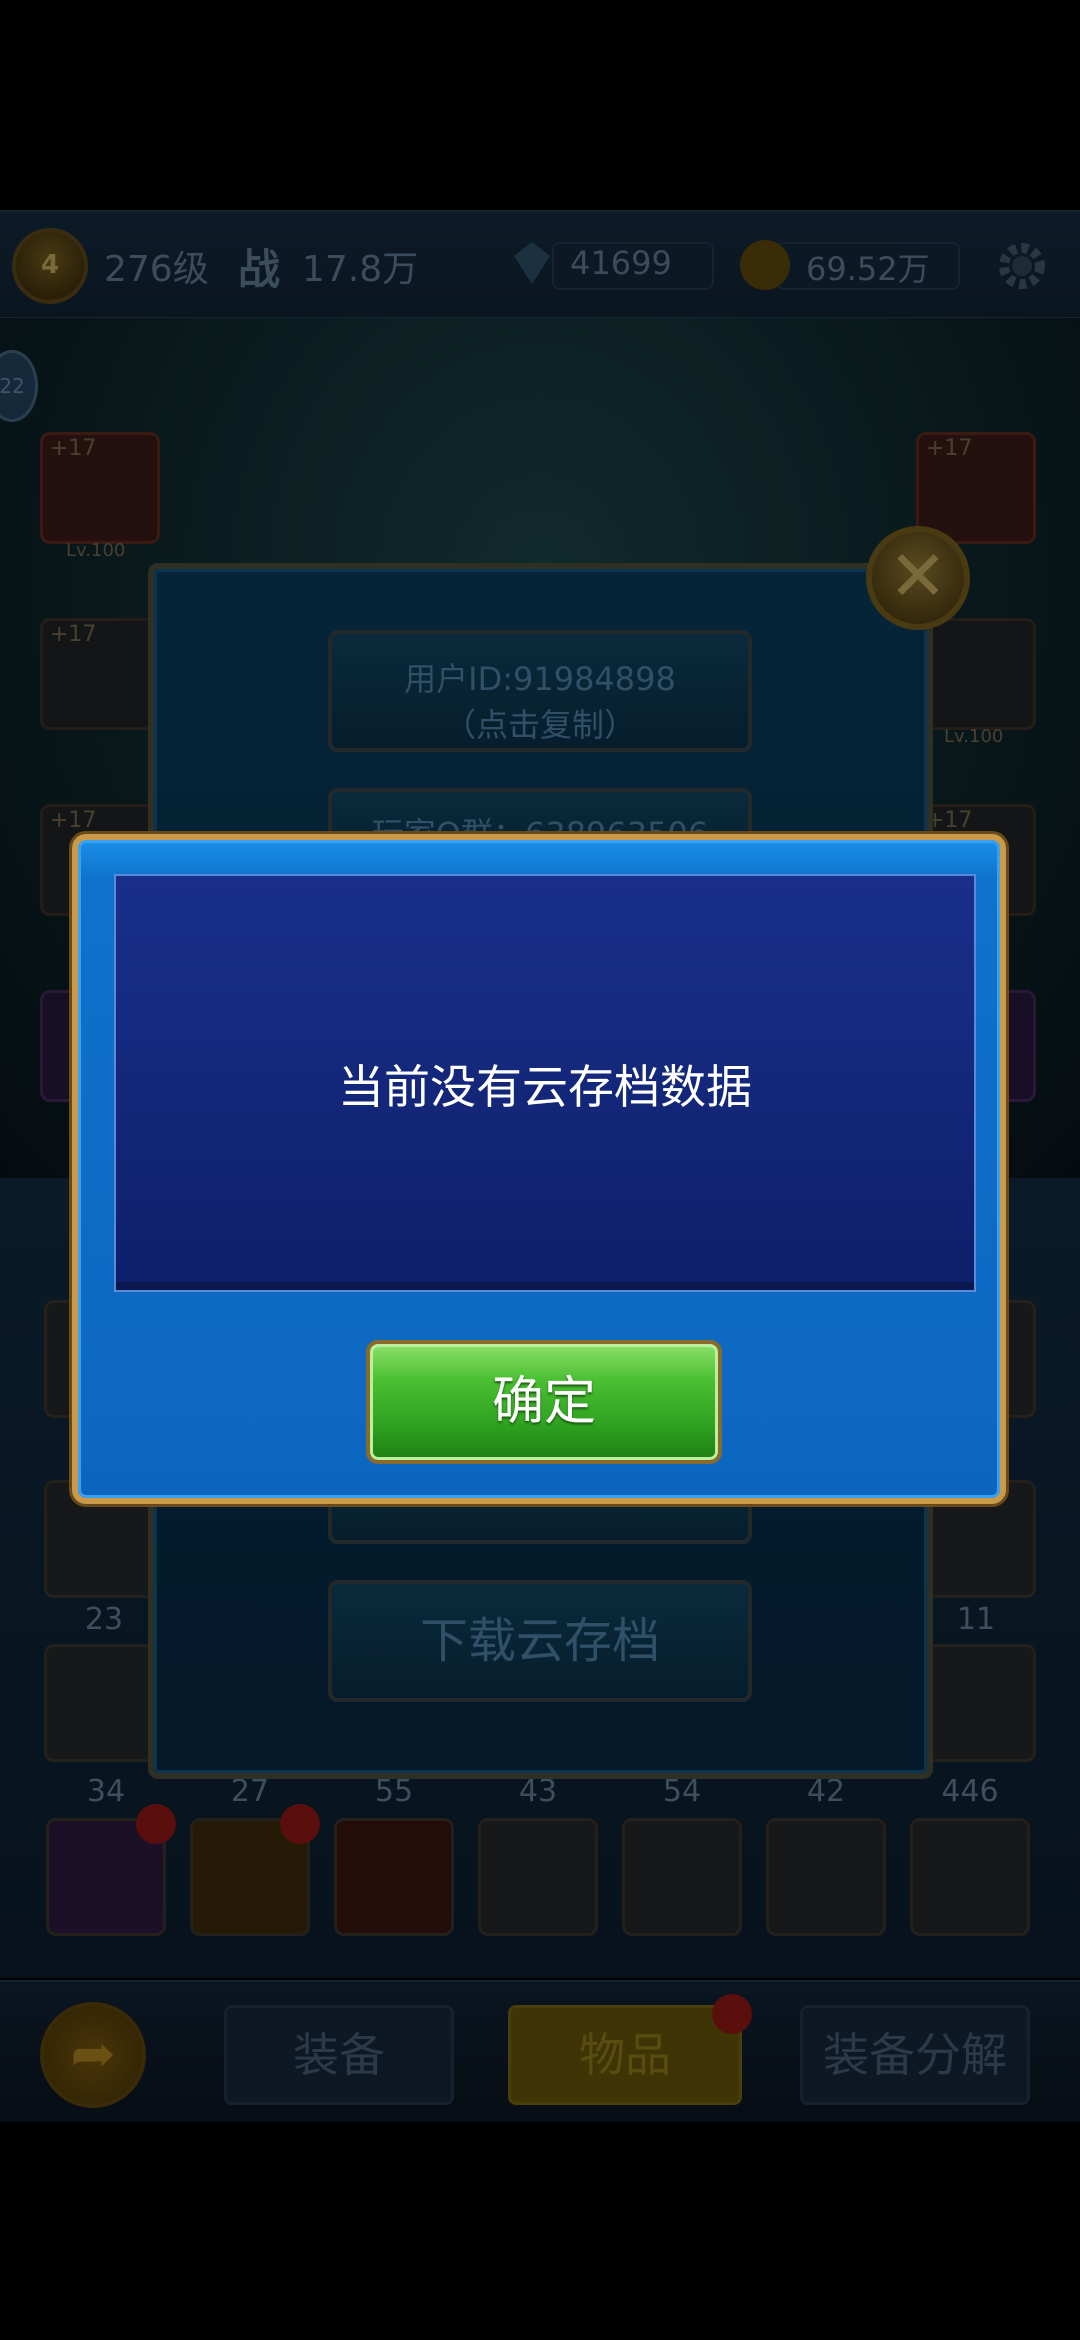 This screenshot has height=2340, width=1080. Describe the element at coordinates (50, 266) in the screenshot. I see `rank-badge: 4` at that location.